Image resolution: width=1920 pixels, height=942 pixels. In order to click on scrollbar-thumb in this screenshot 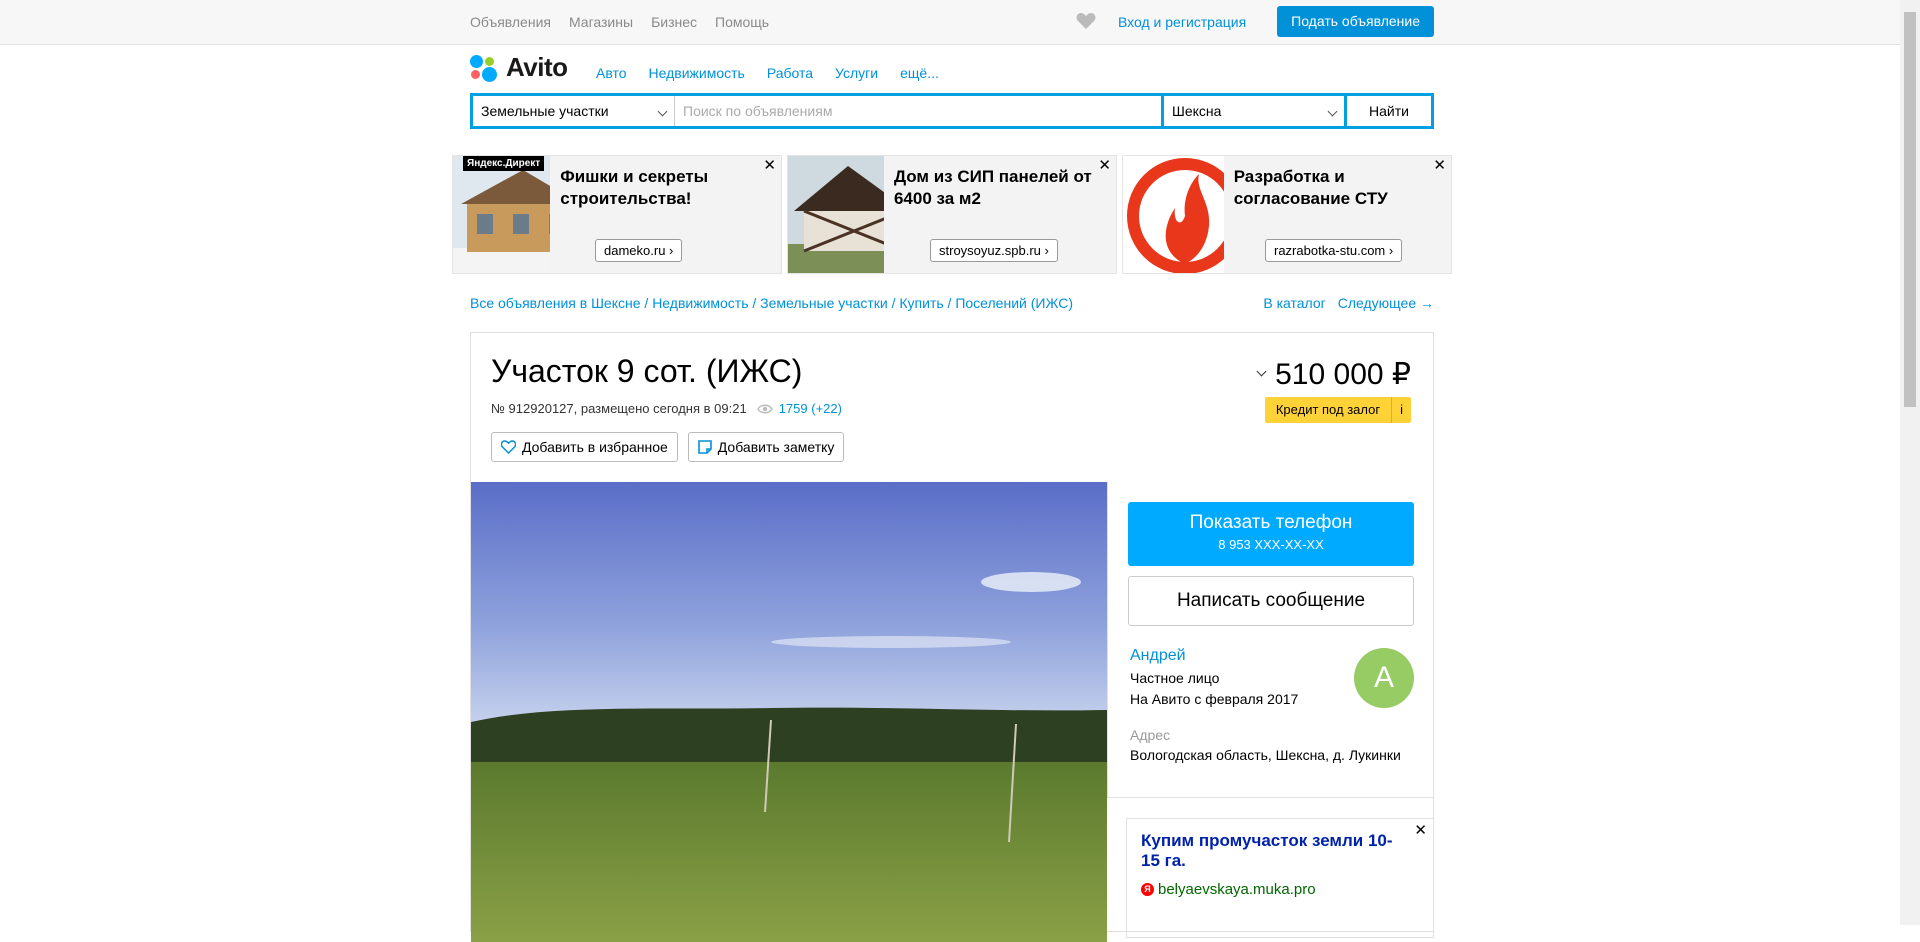, I will do `click(1910, 209)`.